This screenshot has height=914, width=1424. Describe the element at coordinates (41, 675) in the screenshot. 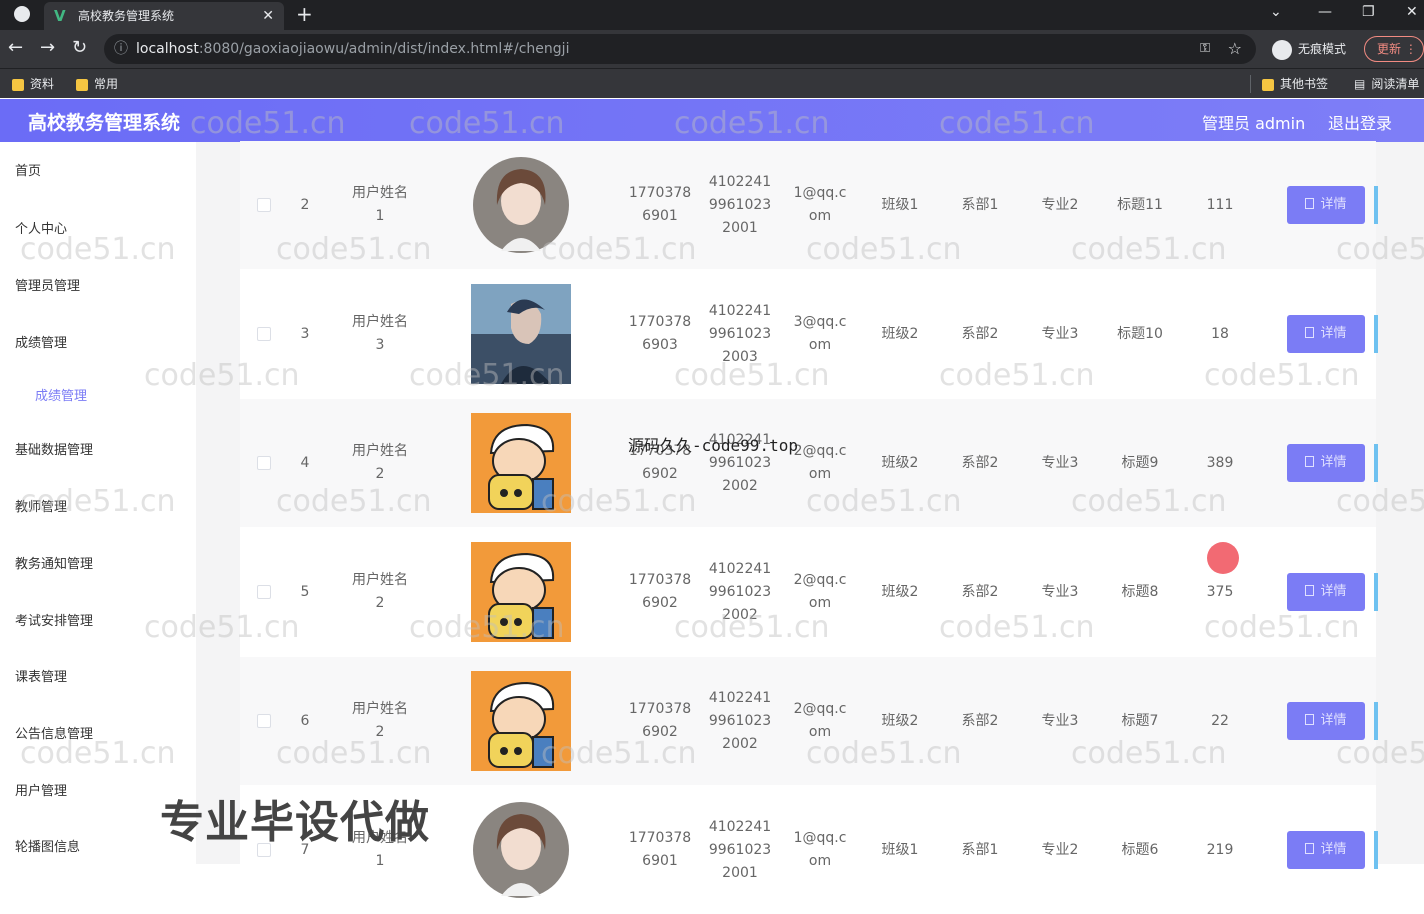

I see `sidebar-item-timetable: 课表管理` at that location.